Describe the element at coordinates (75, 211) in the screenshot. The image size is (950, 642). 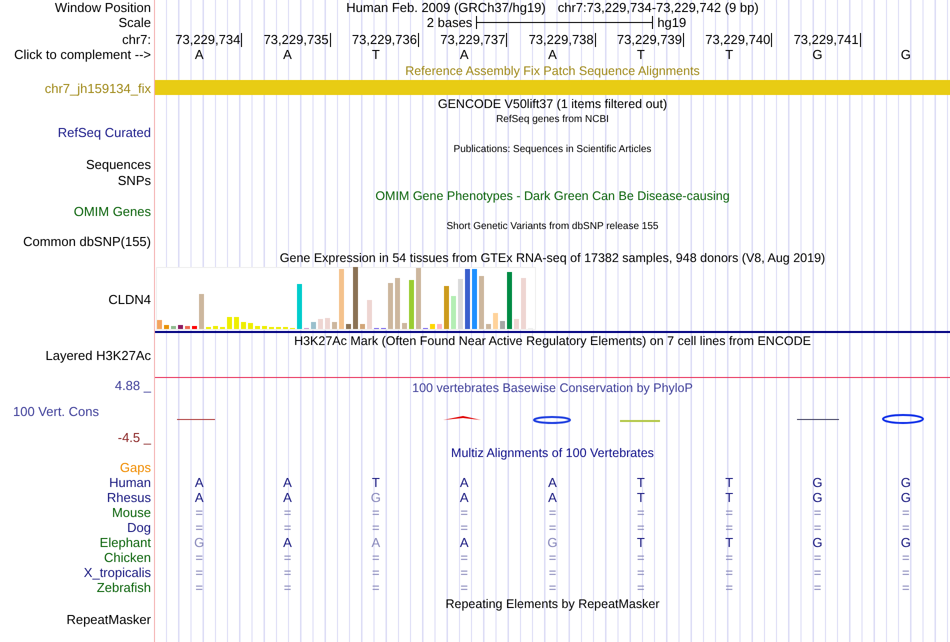
I see `track-label: OMIM Genes` at that location.